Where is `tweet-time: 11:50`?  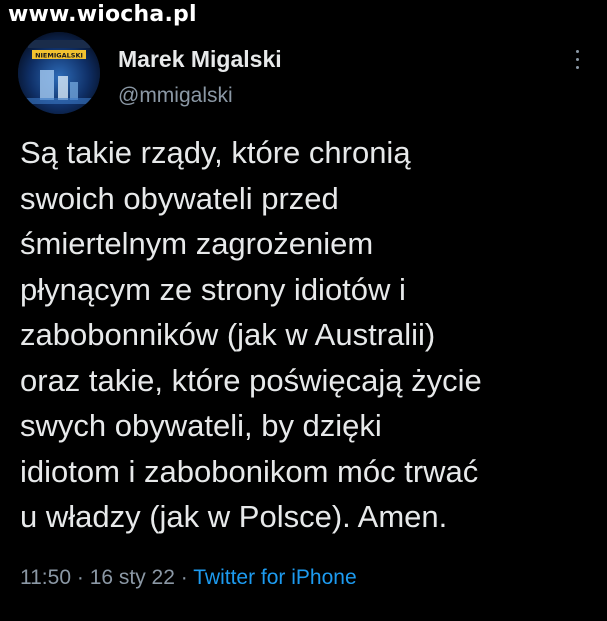 tweet-time: 11:50 is located at coordinates (45, 577).